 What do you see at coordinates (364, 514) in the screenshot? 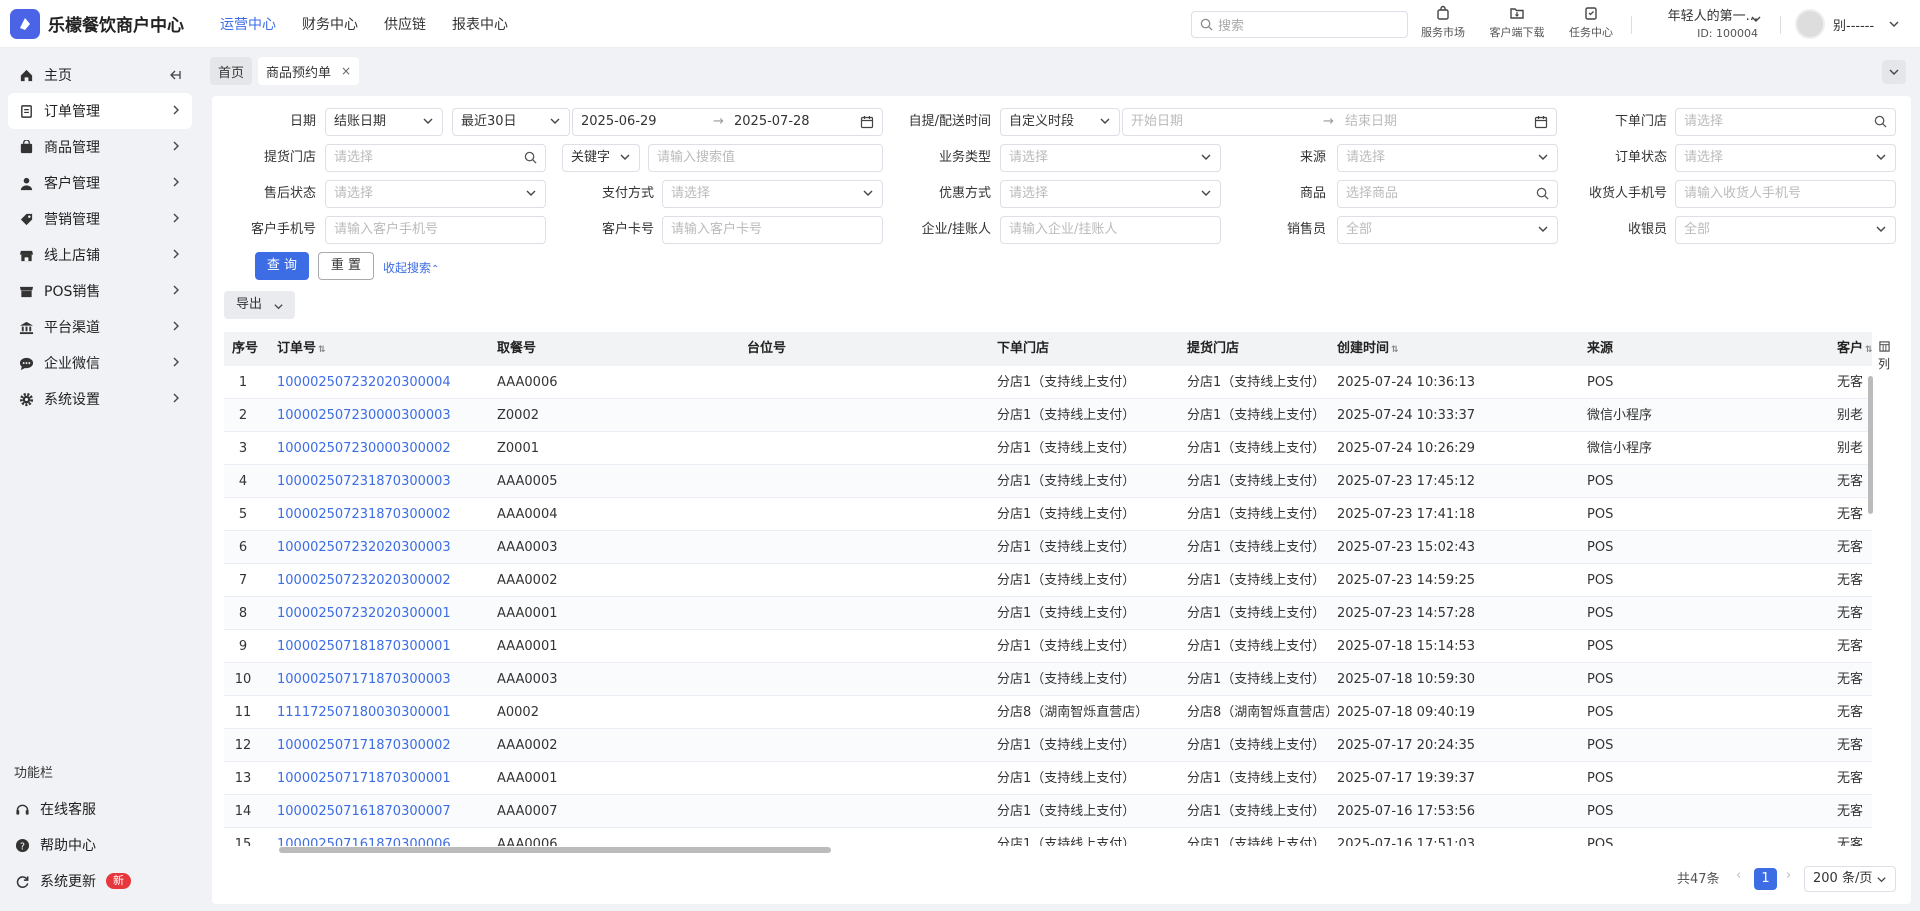
I see `cell-order-no: 100002507231870300002` at bounding box center [364, 514].